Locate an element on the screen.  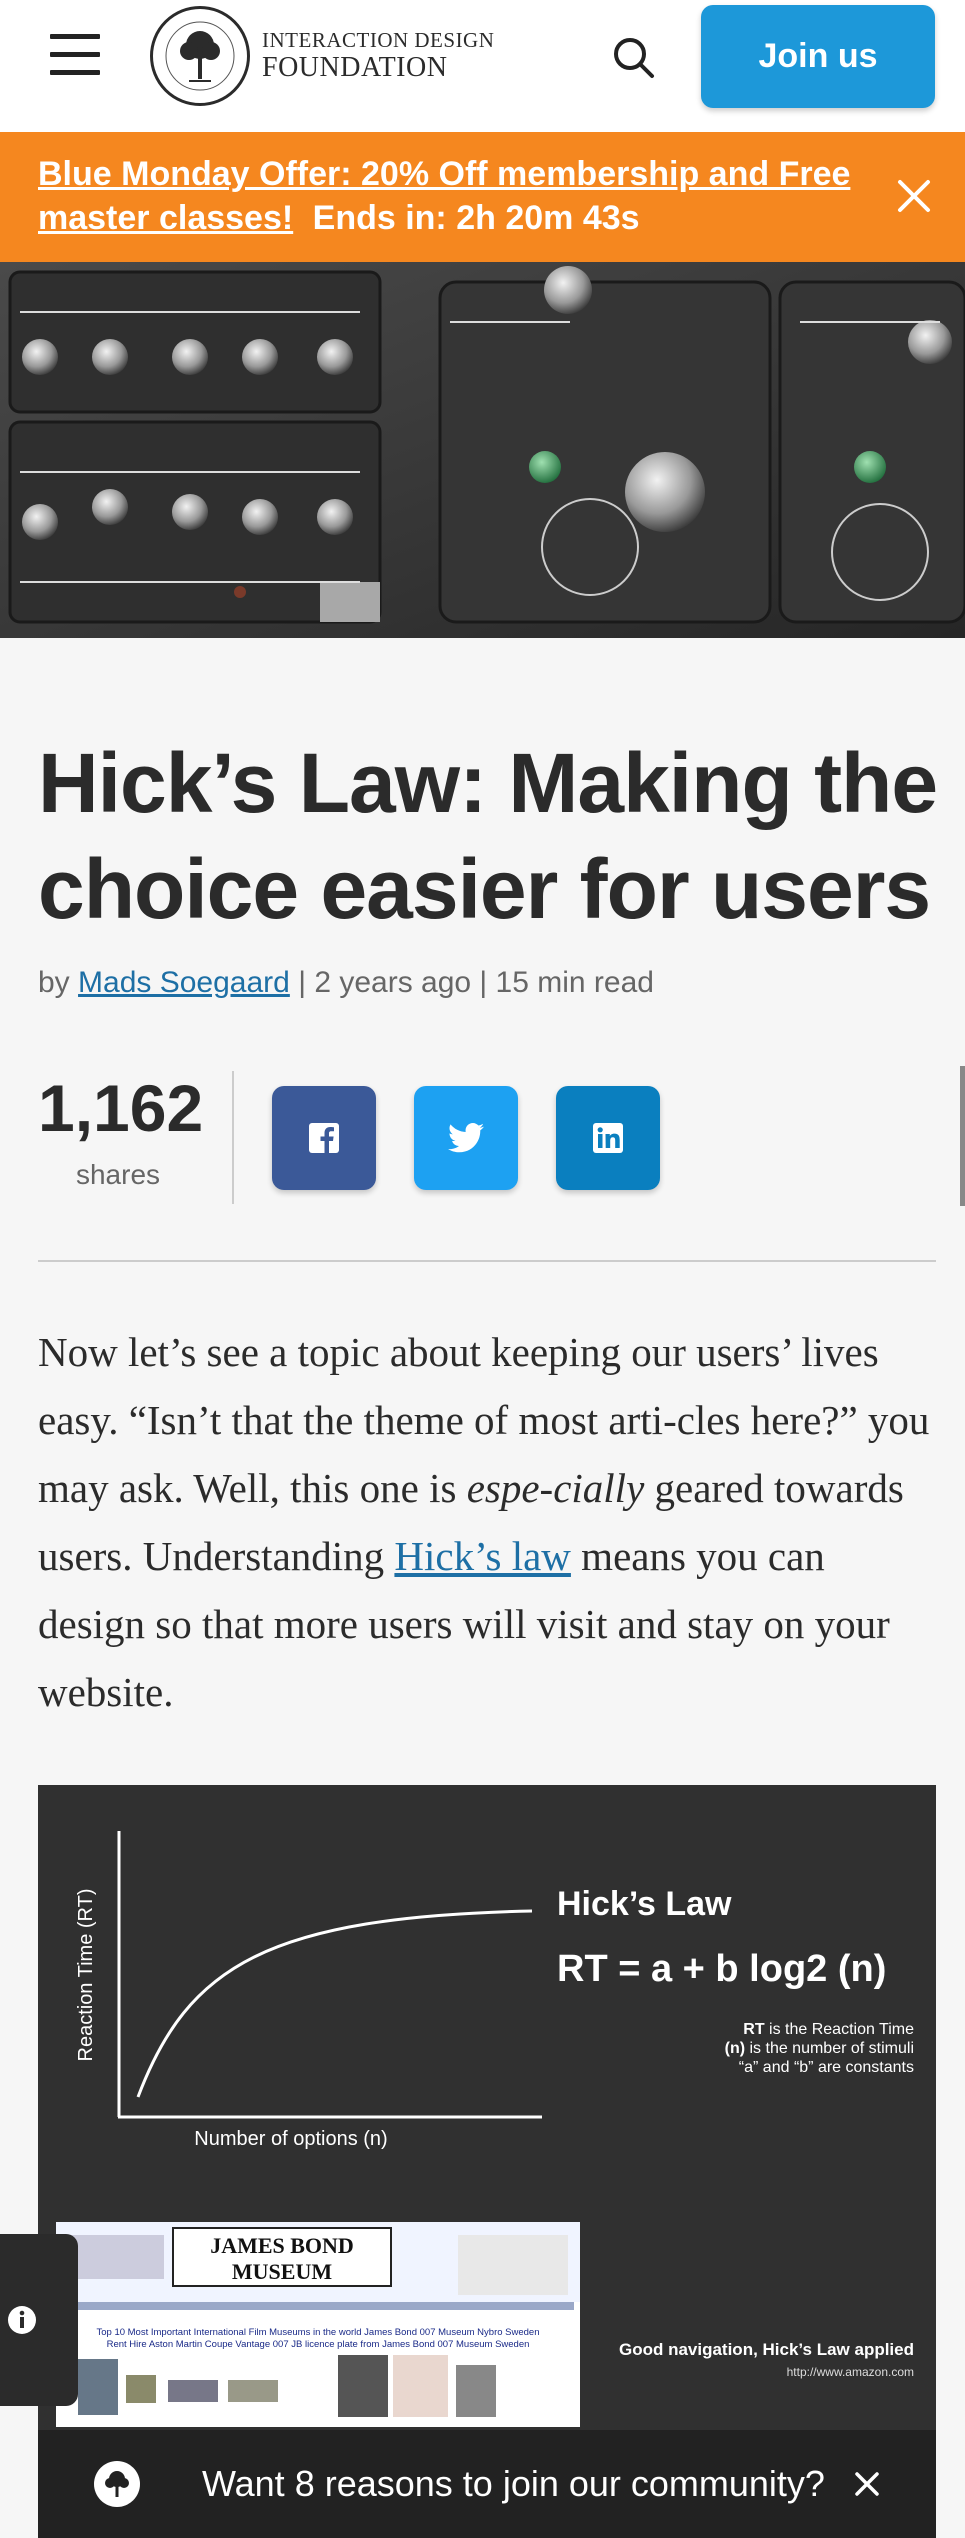
divider is located at coordinates (487, 1261).